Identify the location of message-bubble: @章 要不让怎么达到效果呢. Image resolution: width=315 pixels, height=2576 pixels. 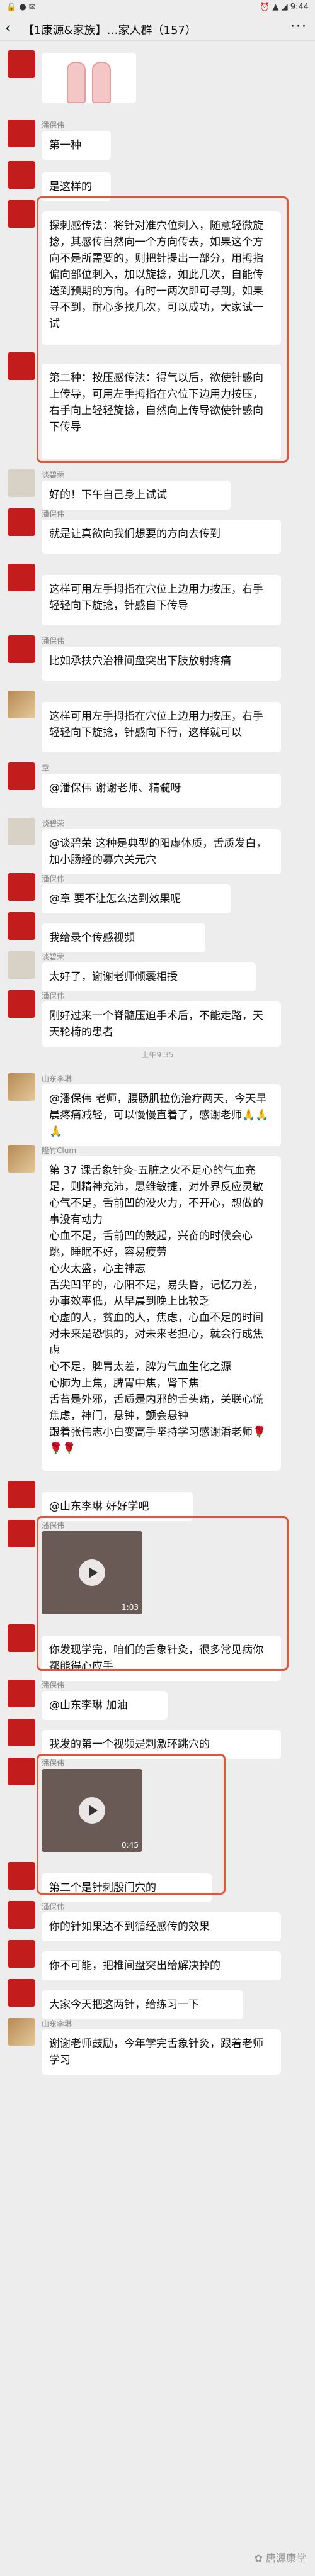
(136, 898).